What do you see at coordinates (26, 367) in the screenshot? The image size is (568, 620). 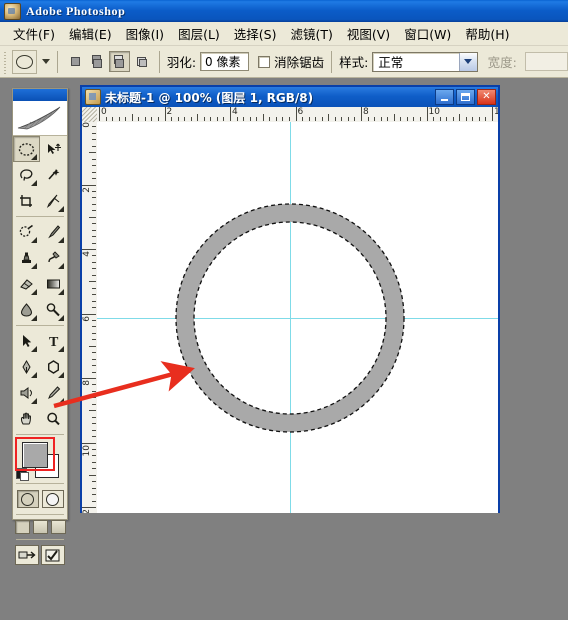 I see `pen-tool` at bounding box center [26, 367].